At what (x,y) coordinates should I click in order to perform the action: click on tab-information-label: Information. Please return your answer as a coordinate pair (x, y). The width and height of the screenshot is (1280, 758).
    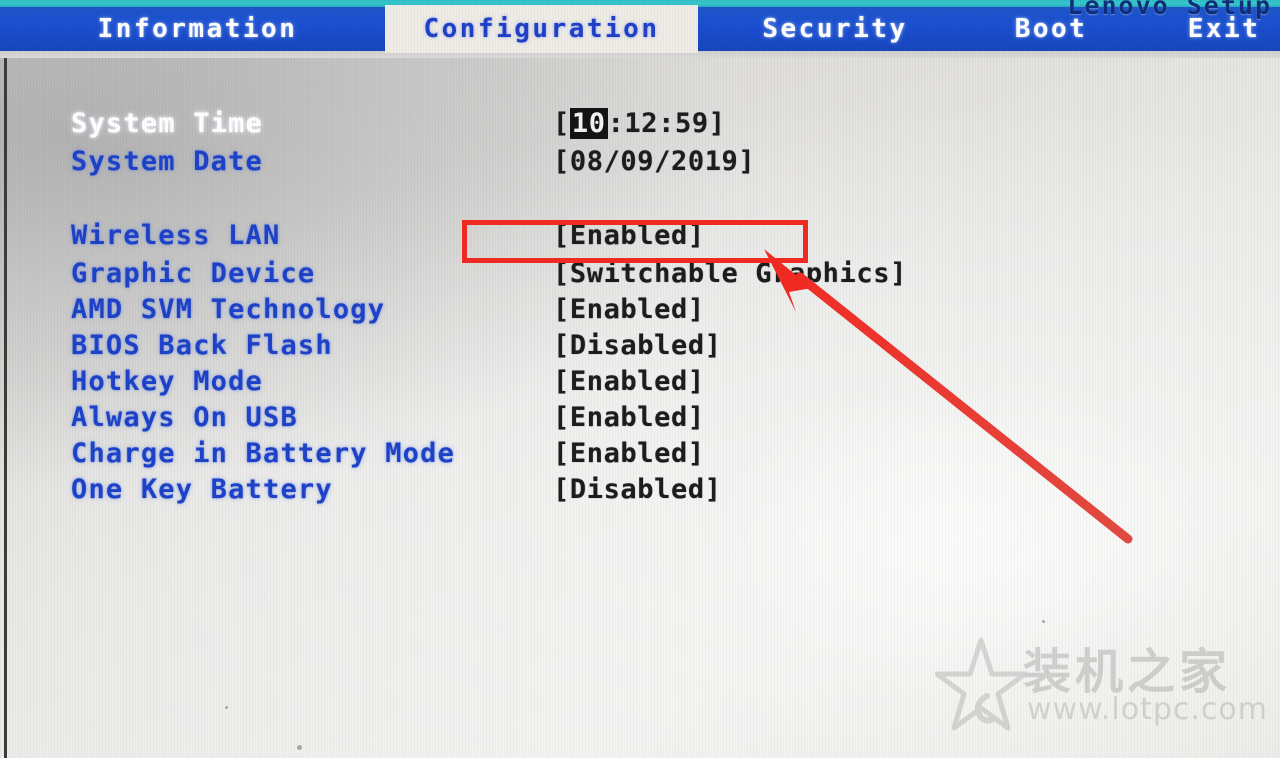
    Looking at the image, I should click on (197, 29).